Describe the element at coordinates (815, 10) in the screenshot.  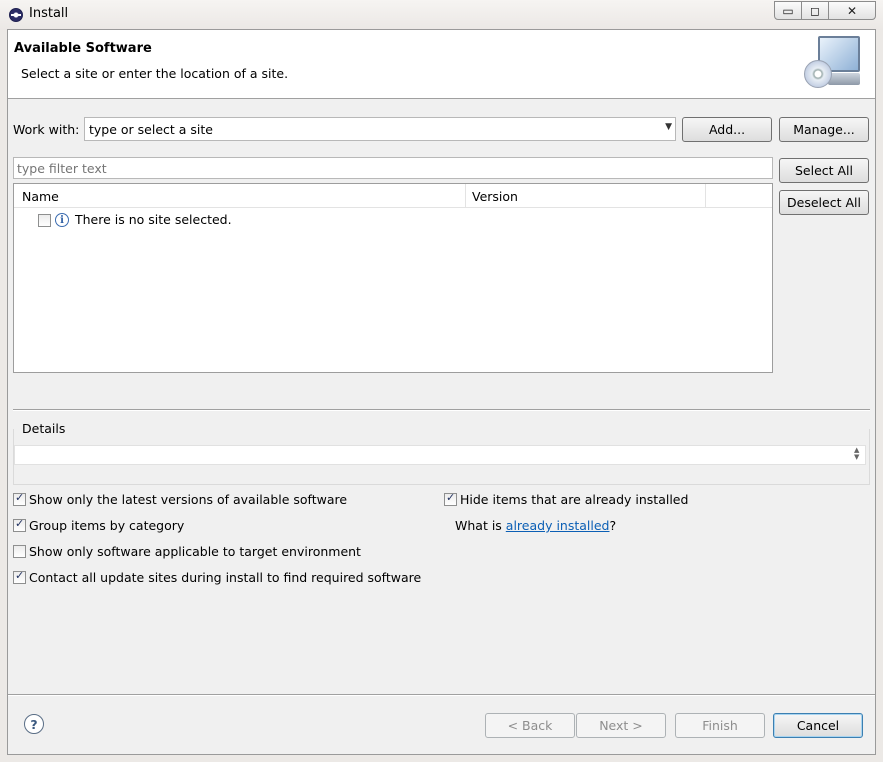
I see `maximize-button: ◻` at that location.